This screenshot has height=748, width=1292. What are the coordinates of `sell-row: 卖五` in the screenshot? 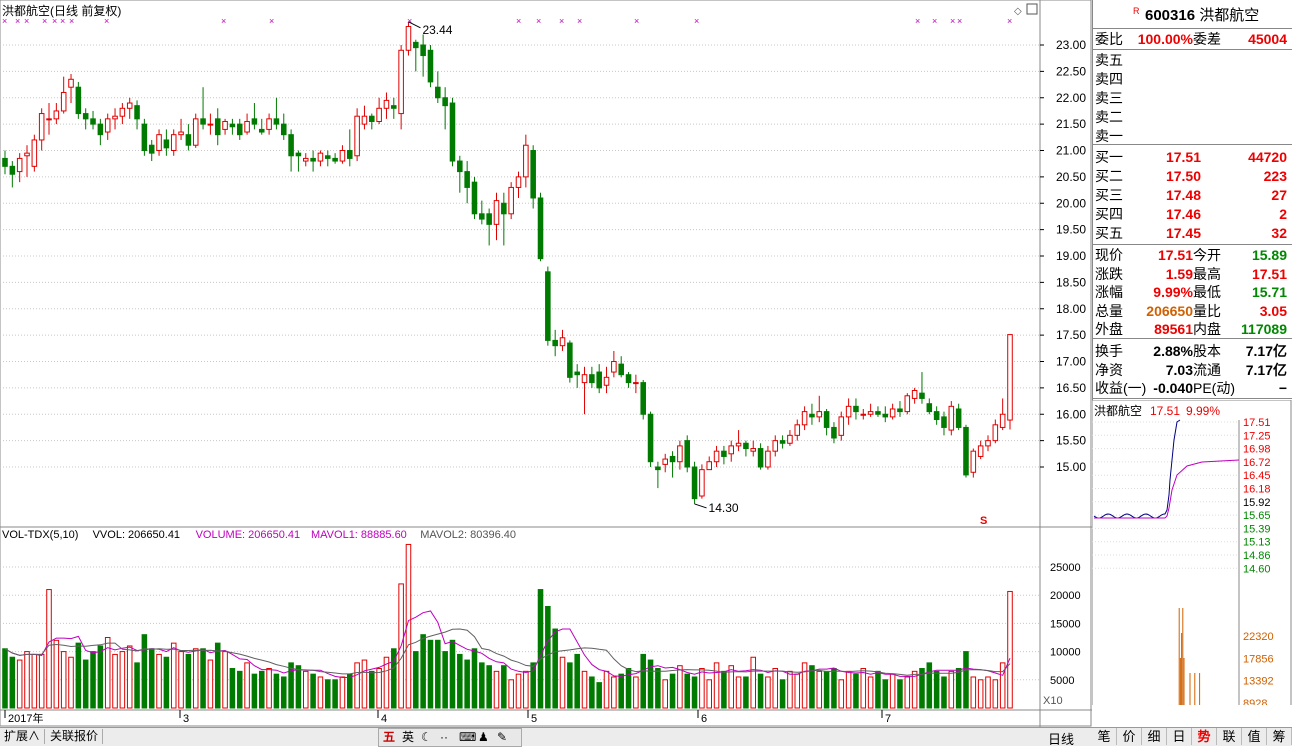 It's located at (1192, 60).